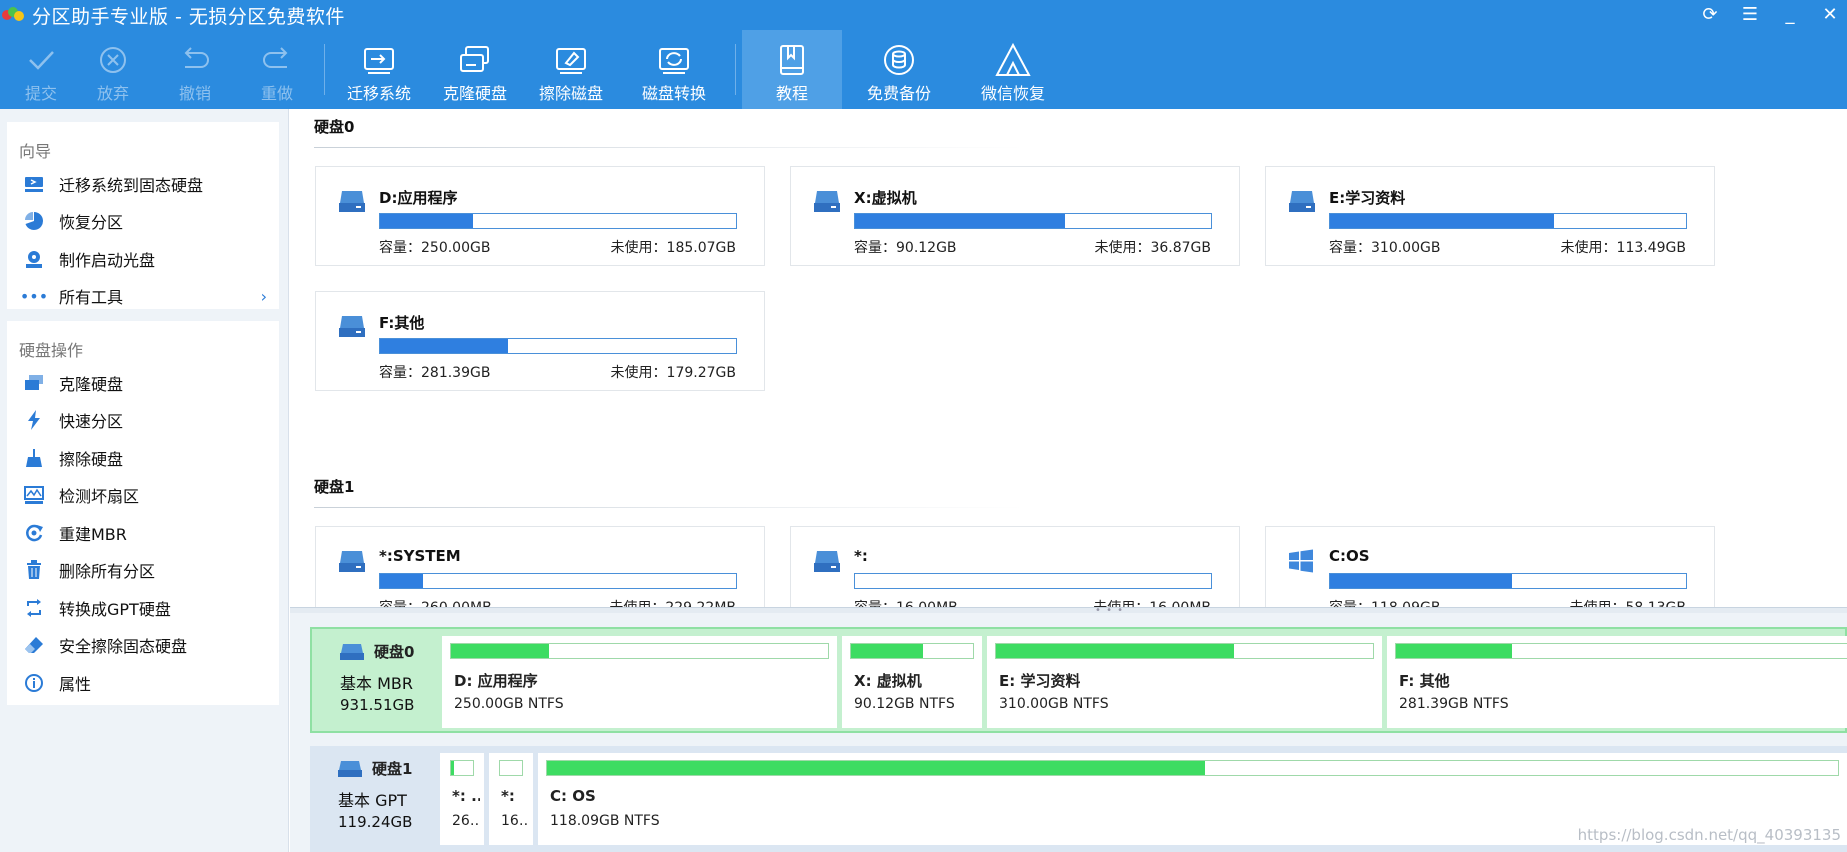  I want to click on sidebar-item-make-bootdisk: 制作启动光盘, so click(143, 259).